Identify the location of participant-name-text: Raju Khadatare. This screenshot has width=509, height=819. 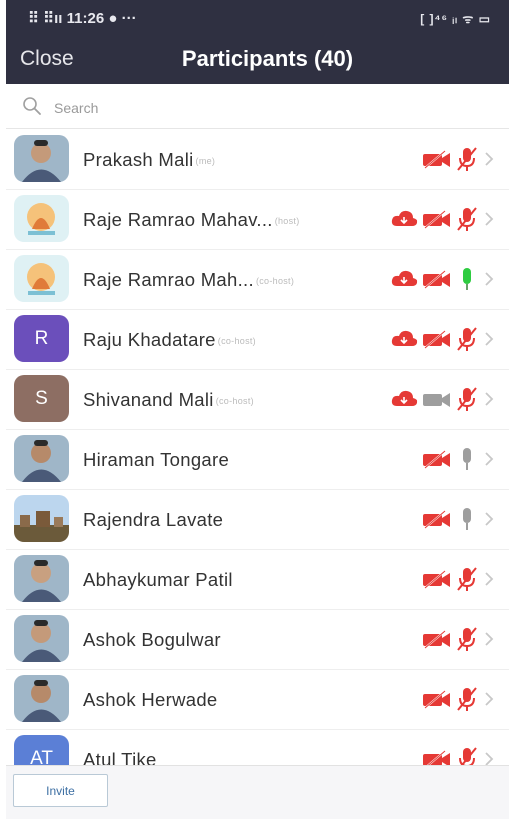
(149, 339).